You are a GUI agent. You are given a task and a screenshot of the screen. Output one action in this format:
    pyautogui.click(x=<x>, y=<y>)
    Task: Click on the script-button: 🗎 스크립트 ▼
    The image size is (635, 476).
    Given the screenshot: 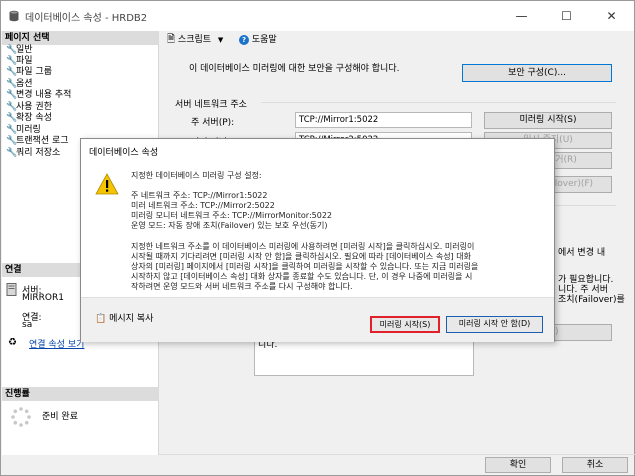 What is the action you would take?
    pyautogui.click(x=195, y=40)
    